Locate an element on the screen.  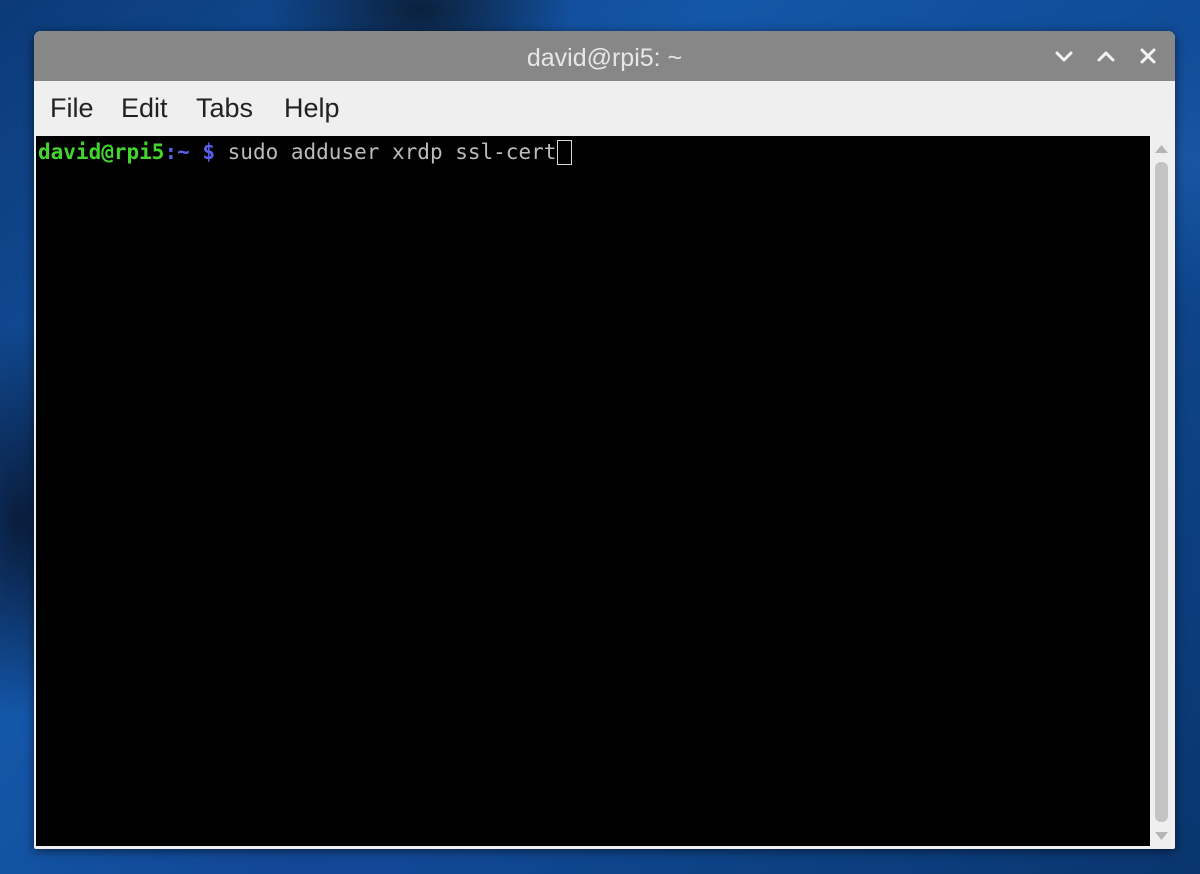
minimize-button is located at coordinates (1064, 56).